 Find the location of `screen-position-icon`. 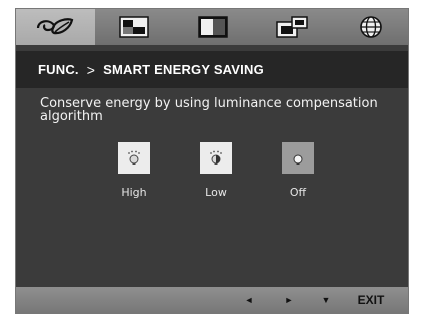

screen-position-icon is located at coordinates (292, 27).